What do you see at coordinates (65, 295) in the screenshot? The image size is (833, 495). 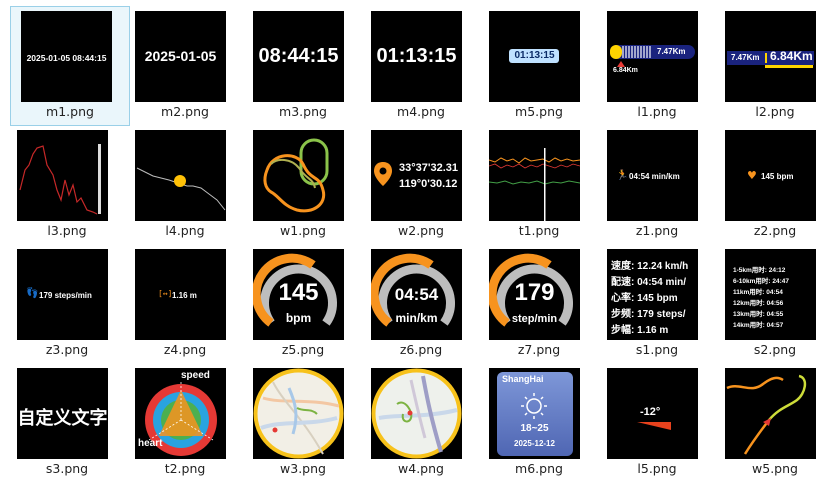 I see `z3-cadence: 179 steps/min` at bounding box center [65, 295].